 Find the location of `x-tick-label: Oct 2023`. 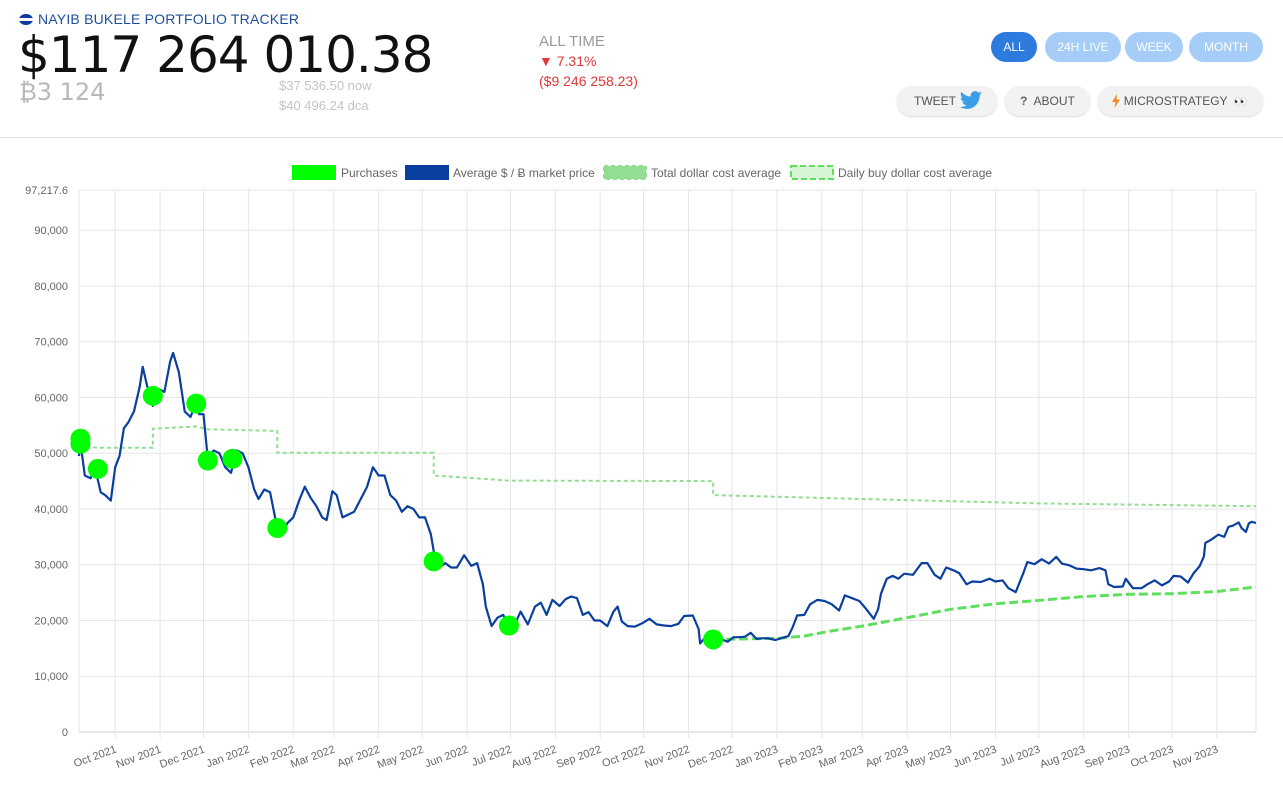

x-tick-label: Oct 2023 is located at coordinates (1152, 757).